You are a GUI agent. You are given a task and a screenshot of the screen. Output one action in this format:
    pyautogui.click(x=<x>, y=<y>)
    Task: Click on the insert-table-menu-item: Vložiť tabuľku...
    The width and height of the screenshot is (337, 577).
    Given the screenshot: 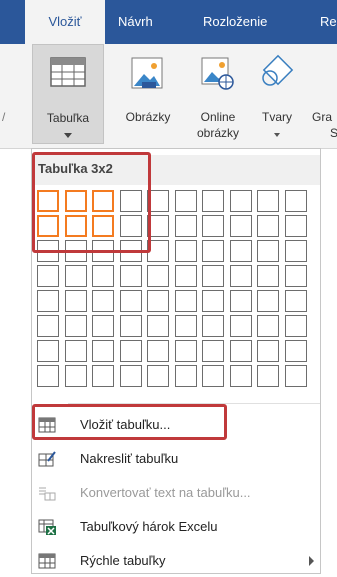 What is the action you would take?
    pyautogui.click(x=176, y=425)
    